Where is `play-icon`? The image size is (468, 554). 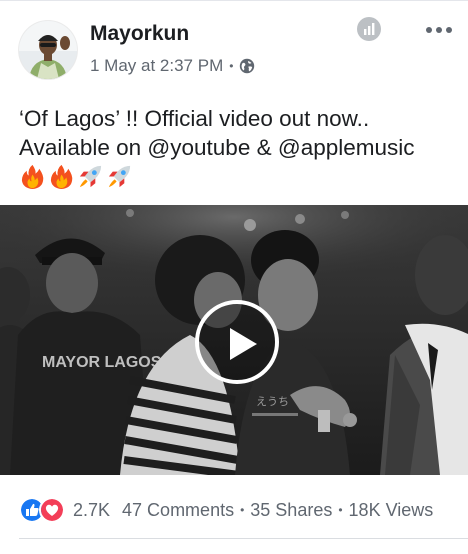
play-icon is located at coordinates (243, 344).